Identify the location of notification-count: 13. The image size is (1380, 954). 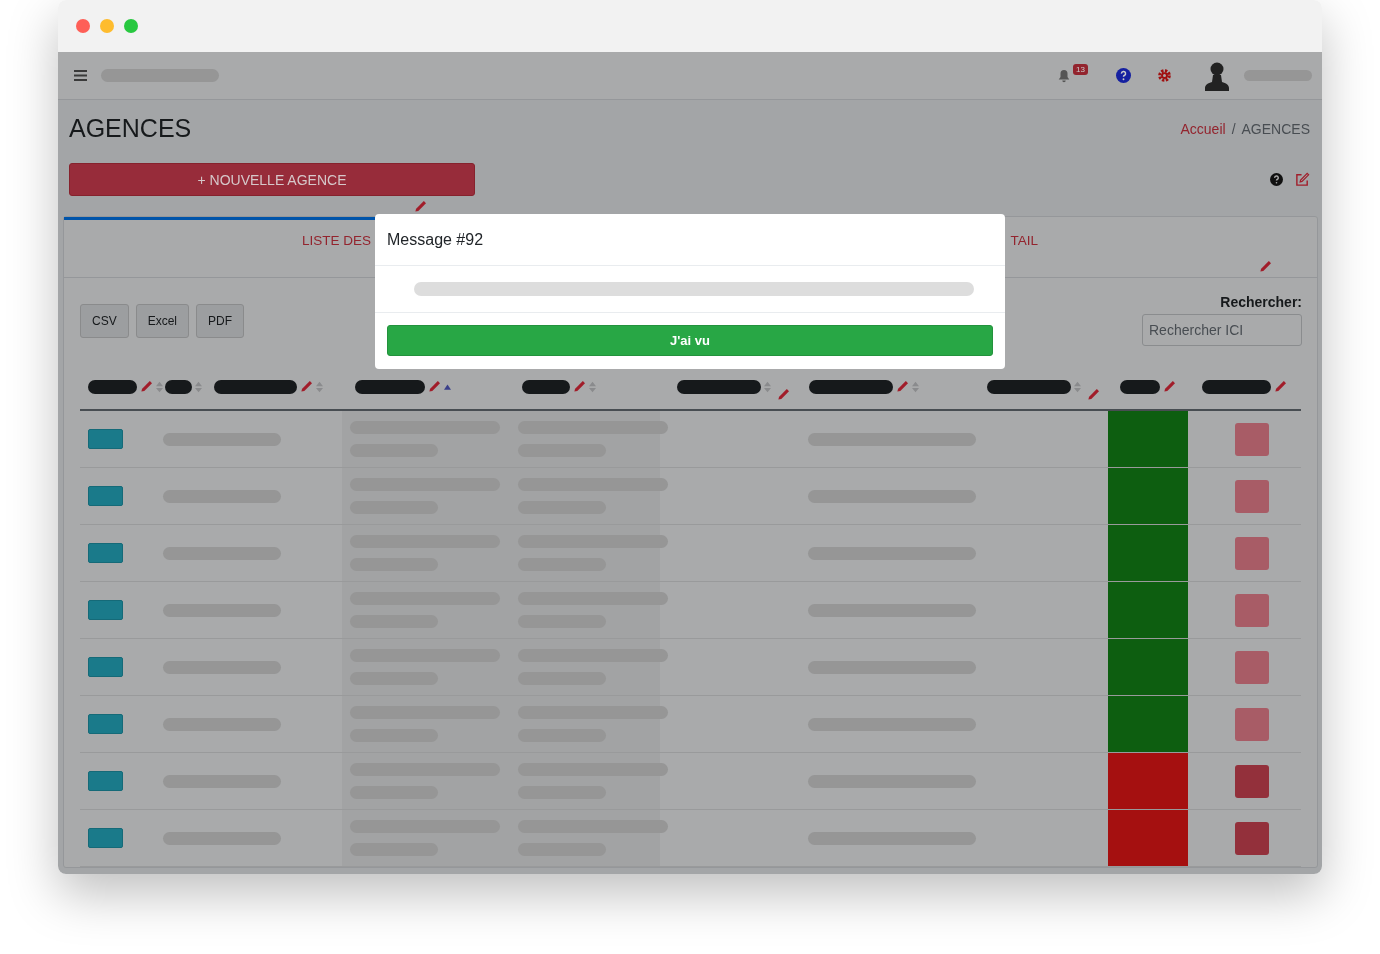
(1080, 69).